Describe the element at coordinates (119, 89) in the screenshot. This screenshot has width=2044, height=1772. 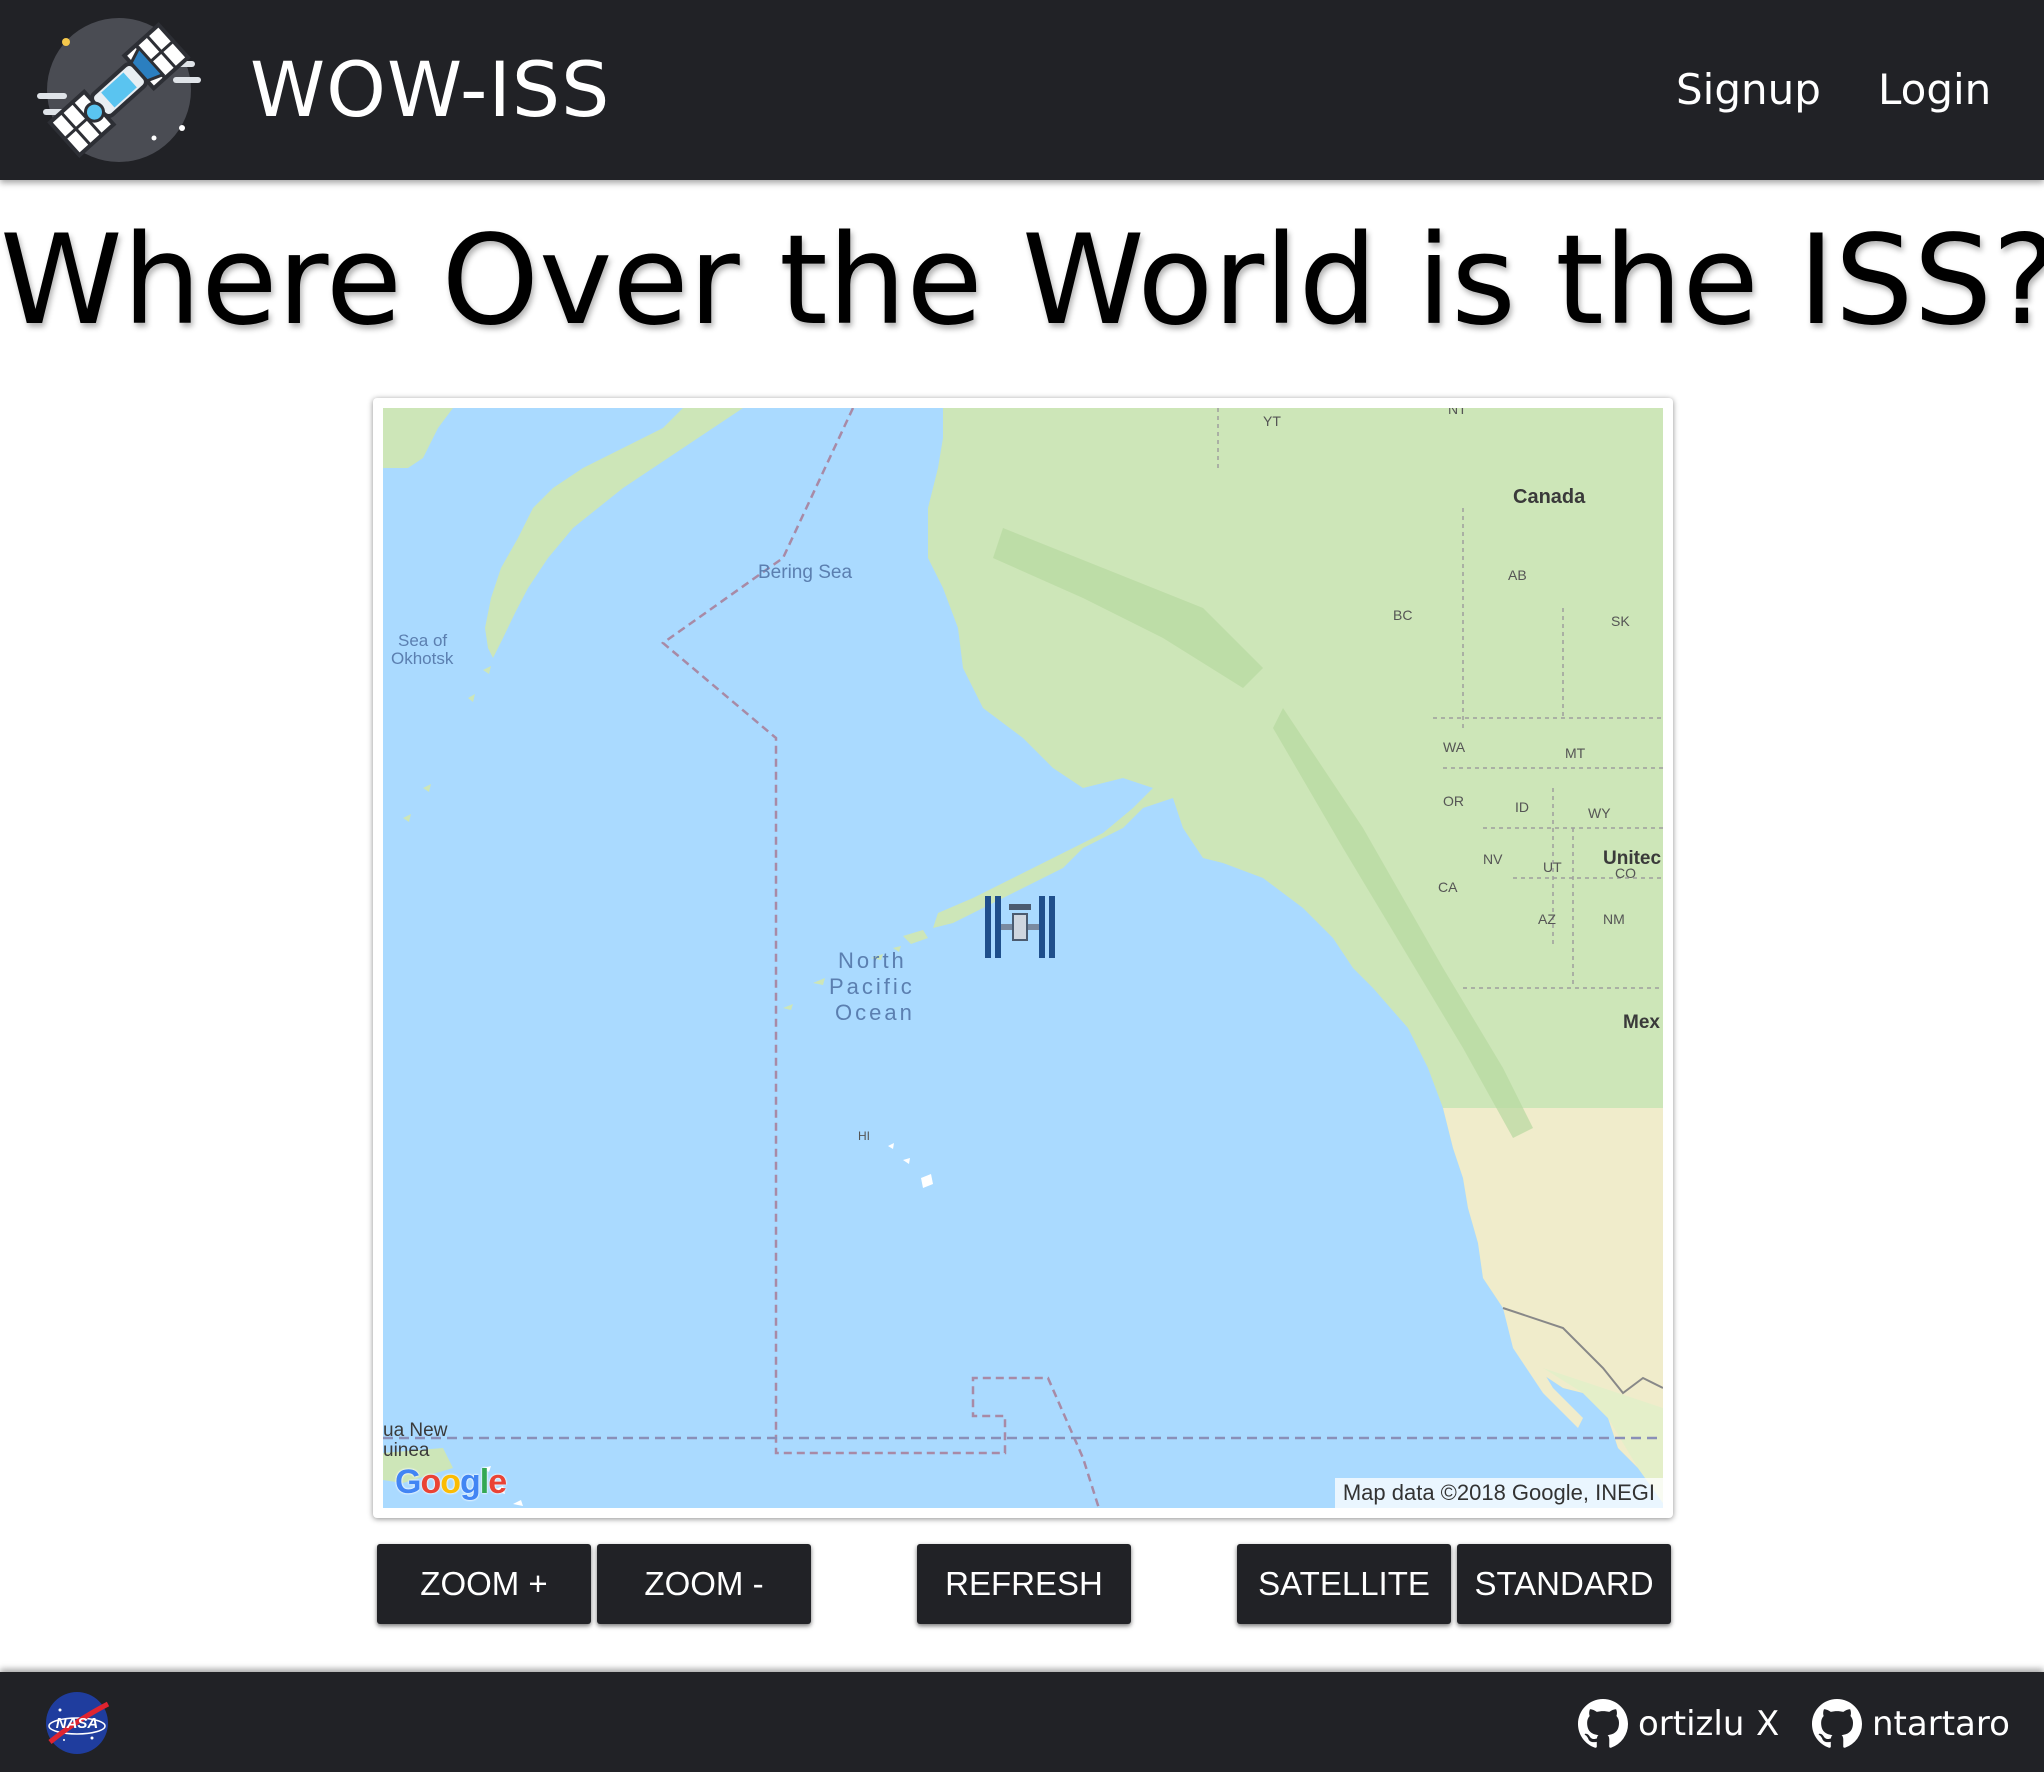
I see `satellite-icon` at that location.